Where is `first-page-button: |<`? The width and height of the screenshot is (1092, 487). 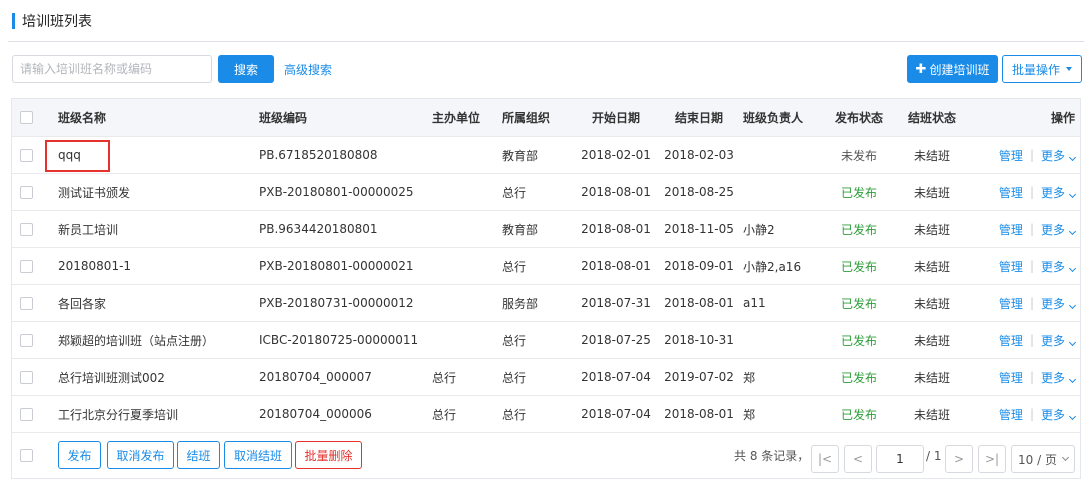
first-page-button: |< is located at coordinates (825, 459).